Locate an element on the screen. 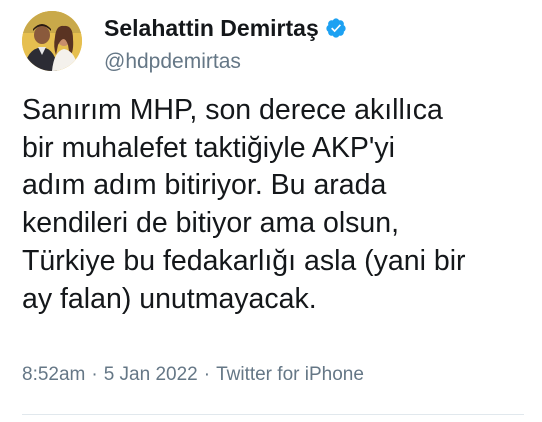 The image size is (542, 422). profile-photo-icon is located at coordinates (52, 41).